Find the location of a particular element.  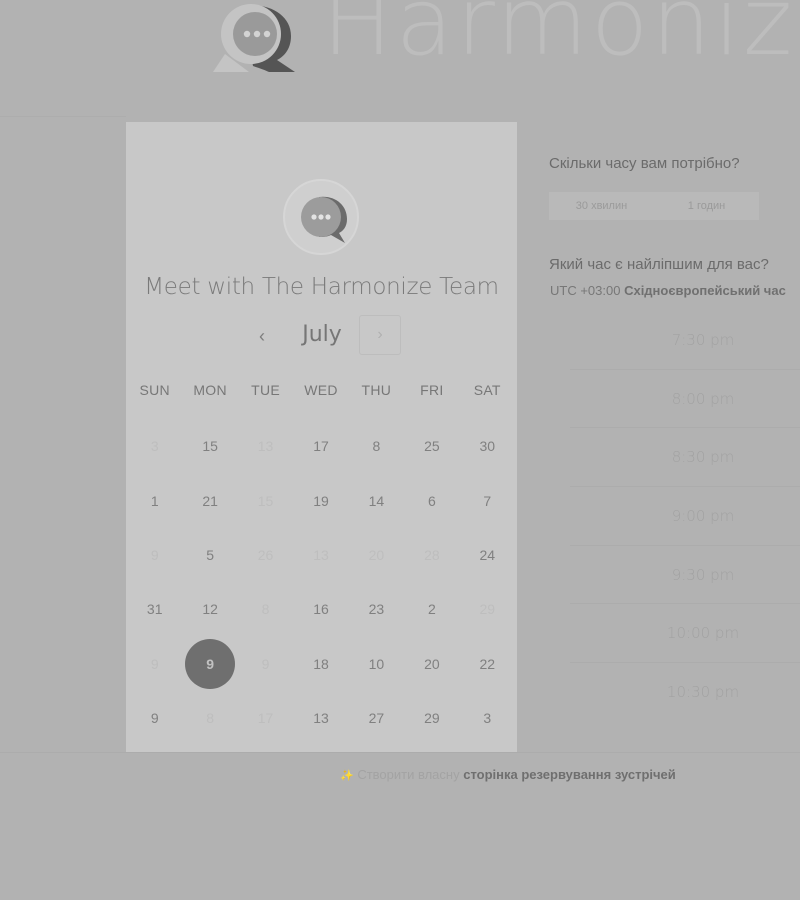

calendar-day-selected: 9 is located at coordinates (209, 664).